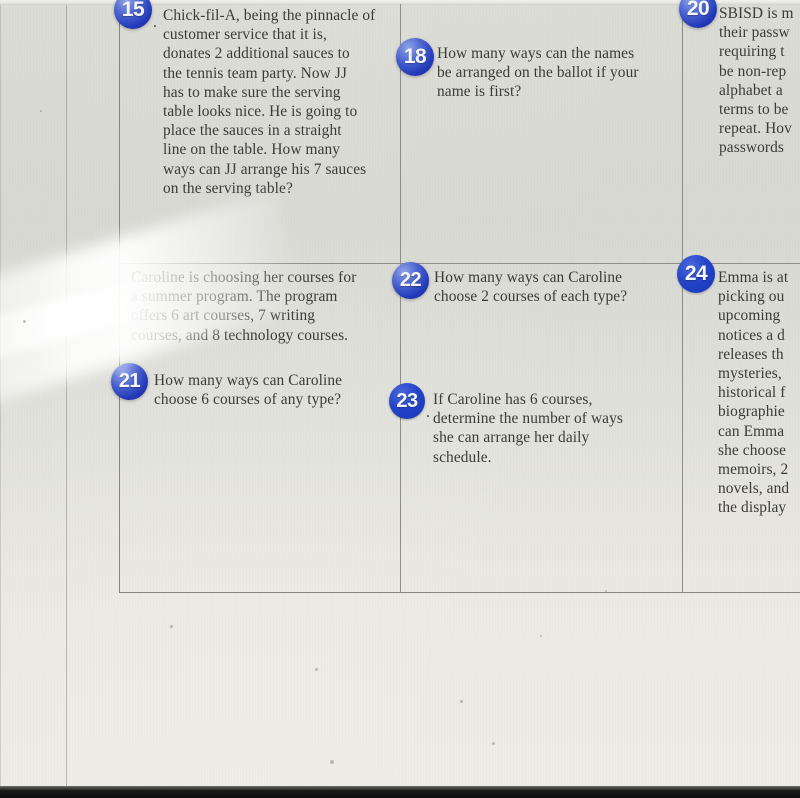 The width and height of the screenshot is (800, 798). What do you see at coordinates (129, 381) in the screenshot?
I see `question-badge-21: 21` at bounding box center [129, 381].